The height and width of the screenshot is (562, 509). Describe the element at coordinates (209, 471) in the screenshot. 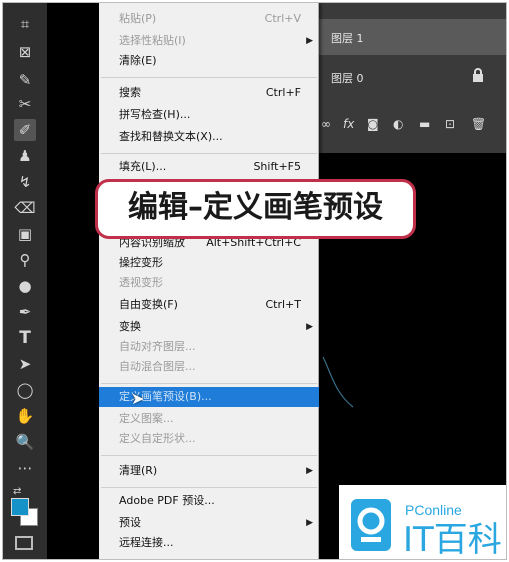

I see `menu-item-purge: 清理(R) ▶` at that location.